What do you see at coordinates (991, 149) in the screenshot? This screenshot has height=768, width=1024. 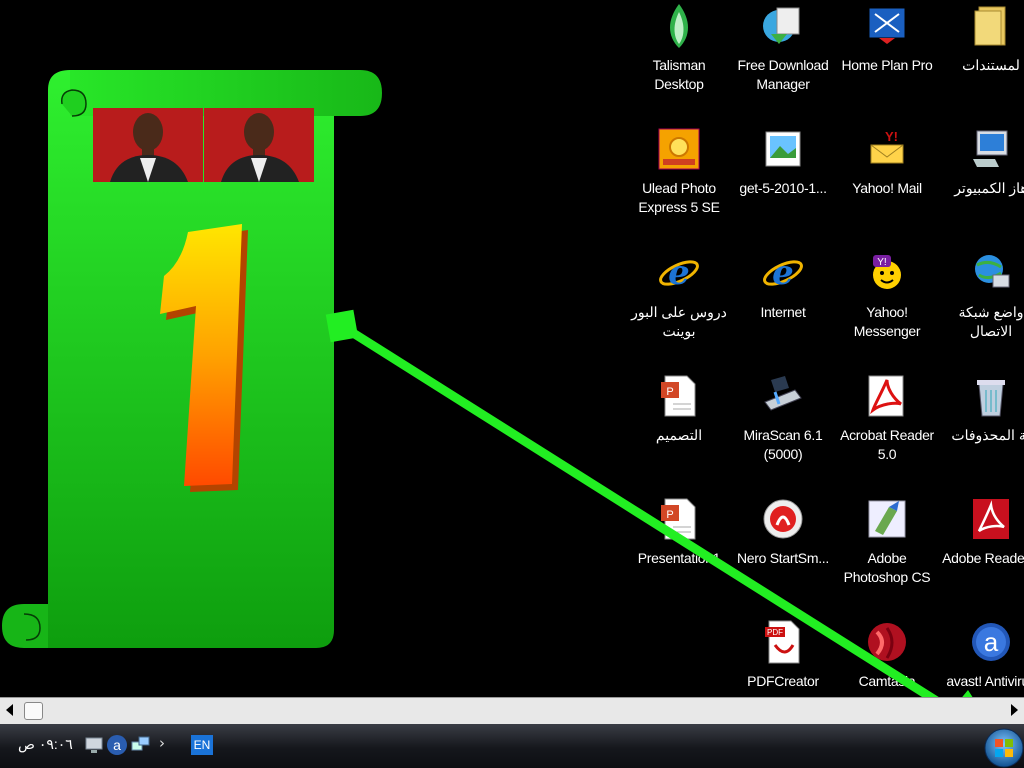 I see `my-computer-icon` at bounding box center [991, 149].